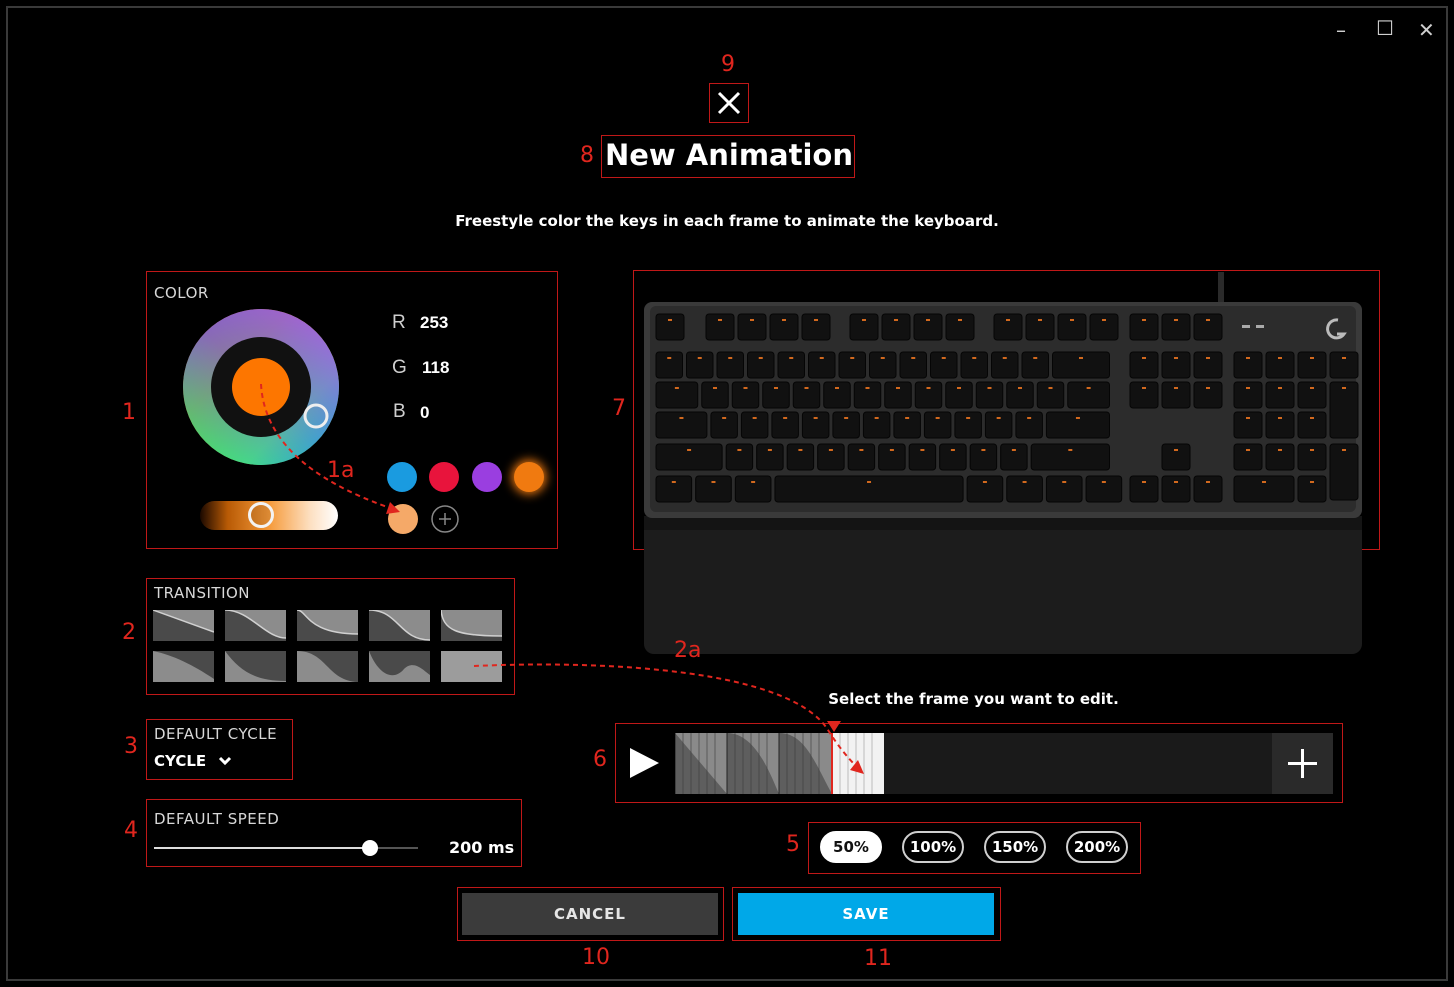  Describe the element at coordinates (933, 847) in the screenshot. I see `zoom-option-100: 100%` at that location.